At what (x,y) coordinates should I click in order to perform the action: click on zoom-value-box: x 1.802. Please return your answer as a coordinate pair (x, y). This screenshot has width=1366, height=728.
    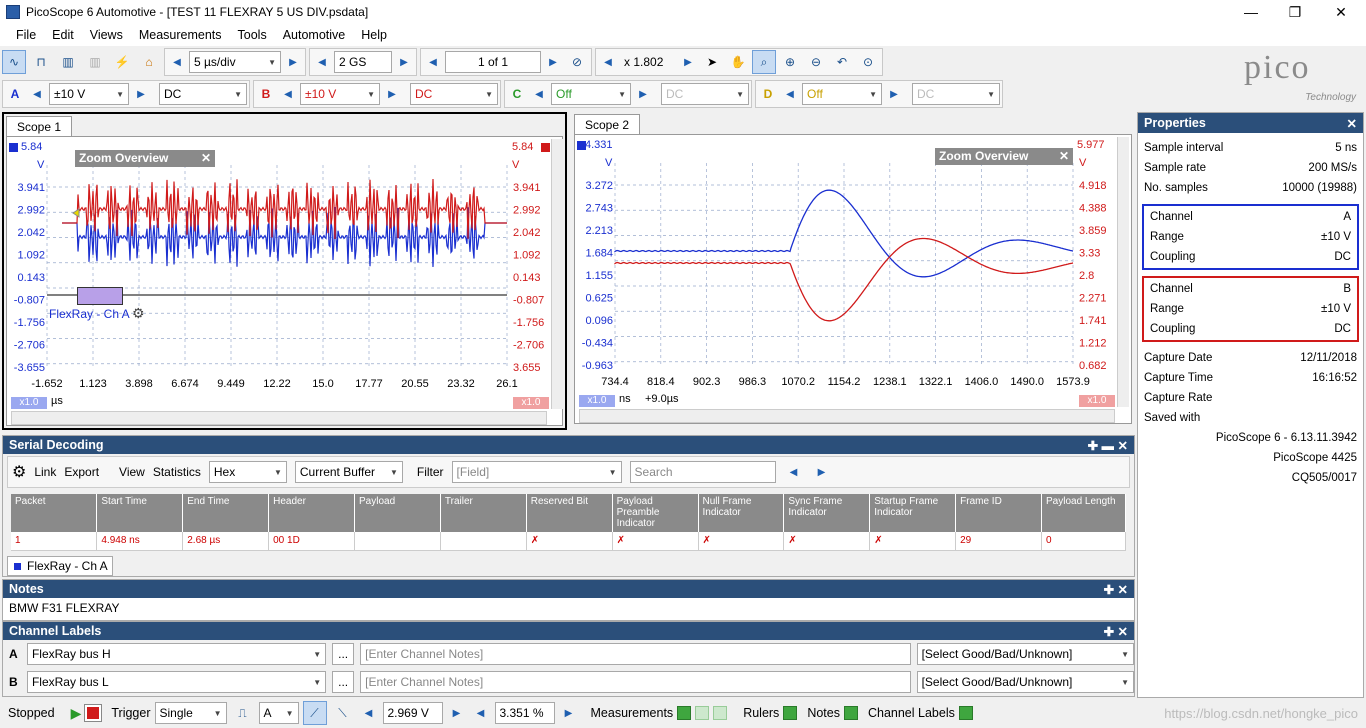
    Looking at the image, I should click on (648, 62).